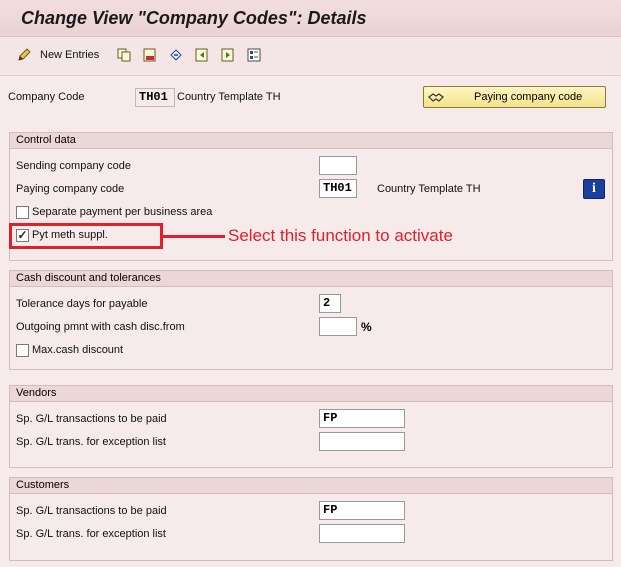 The height and width of the screenshot is (567, 621). I want to click on copy-icon, so click(124, 55).